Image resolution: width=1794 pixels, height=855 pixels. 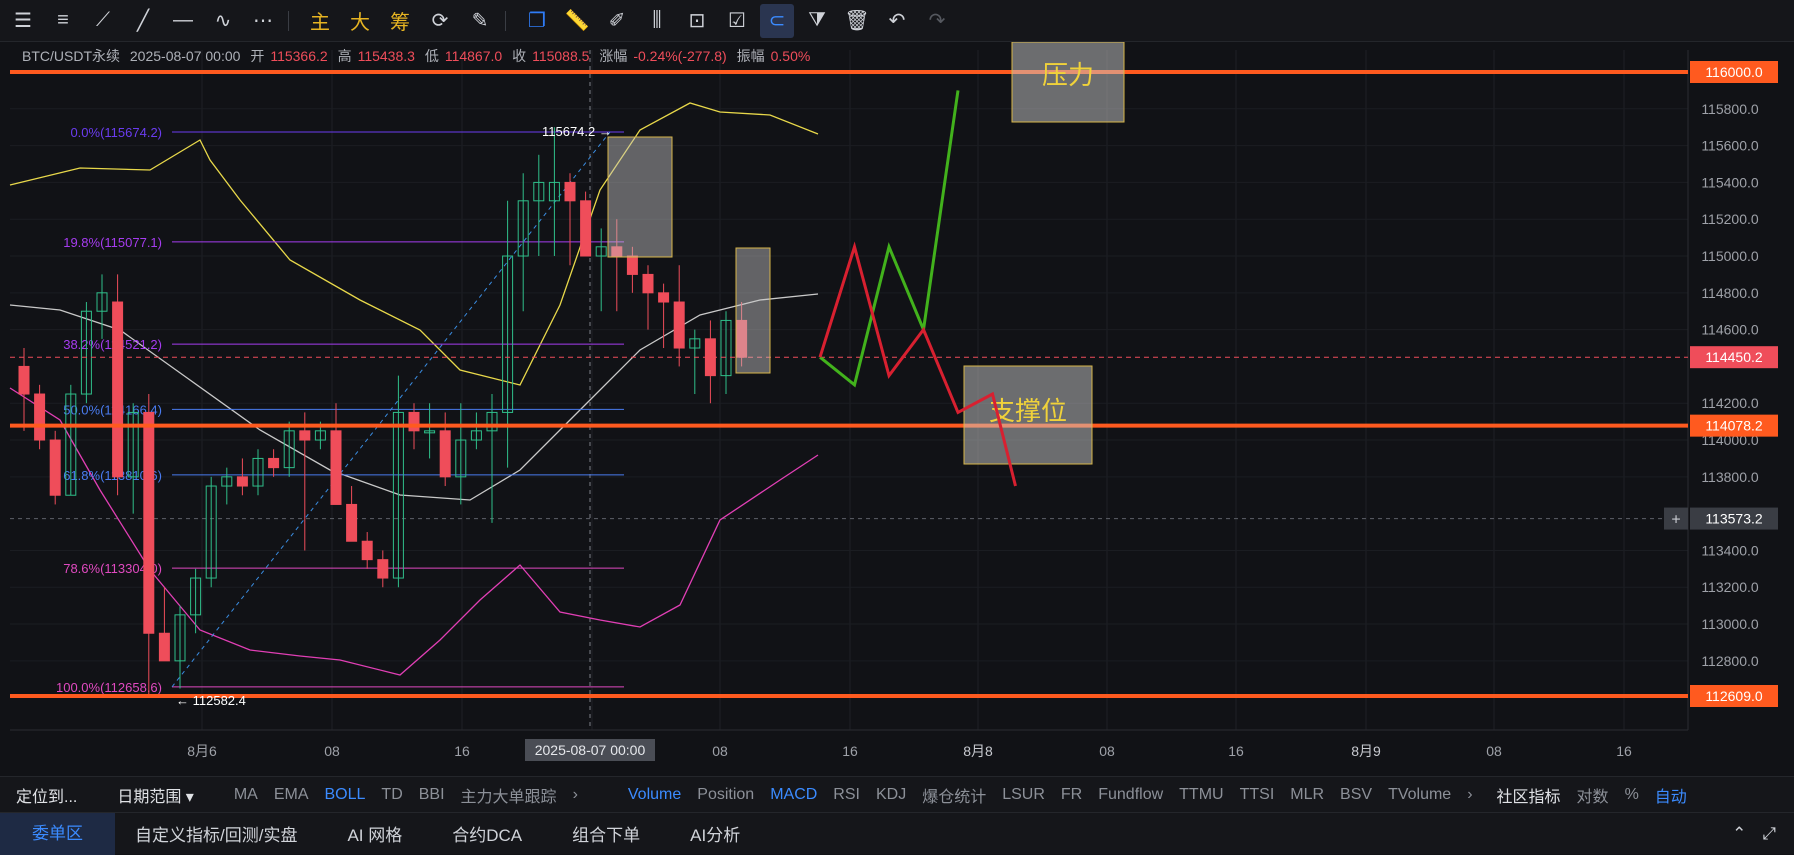 I want to click on indicator-td: TD, so click(x=391, y=795).